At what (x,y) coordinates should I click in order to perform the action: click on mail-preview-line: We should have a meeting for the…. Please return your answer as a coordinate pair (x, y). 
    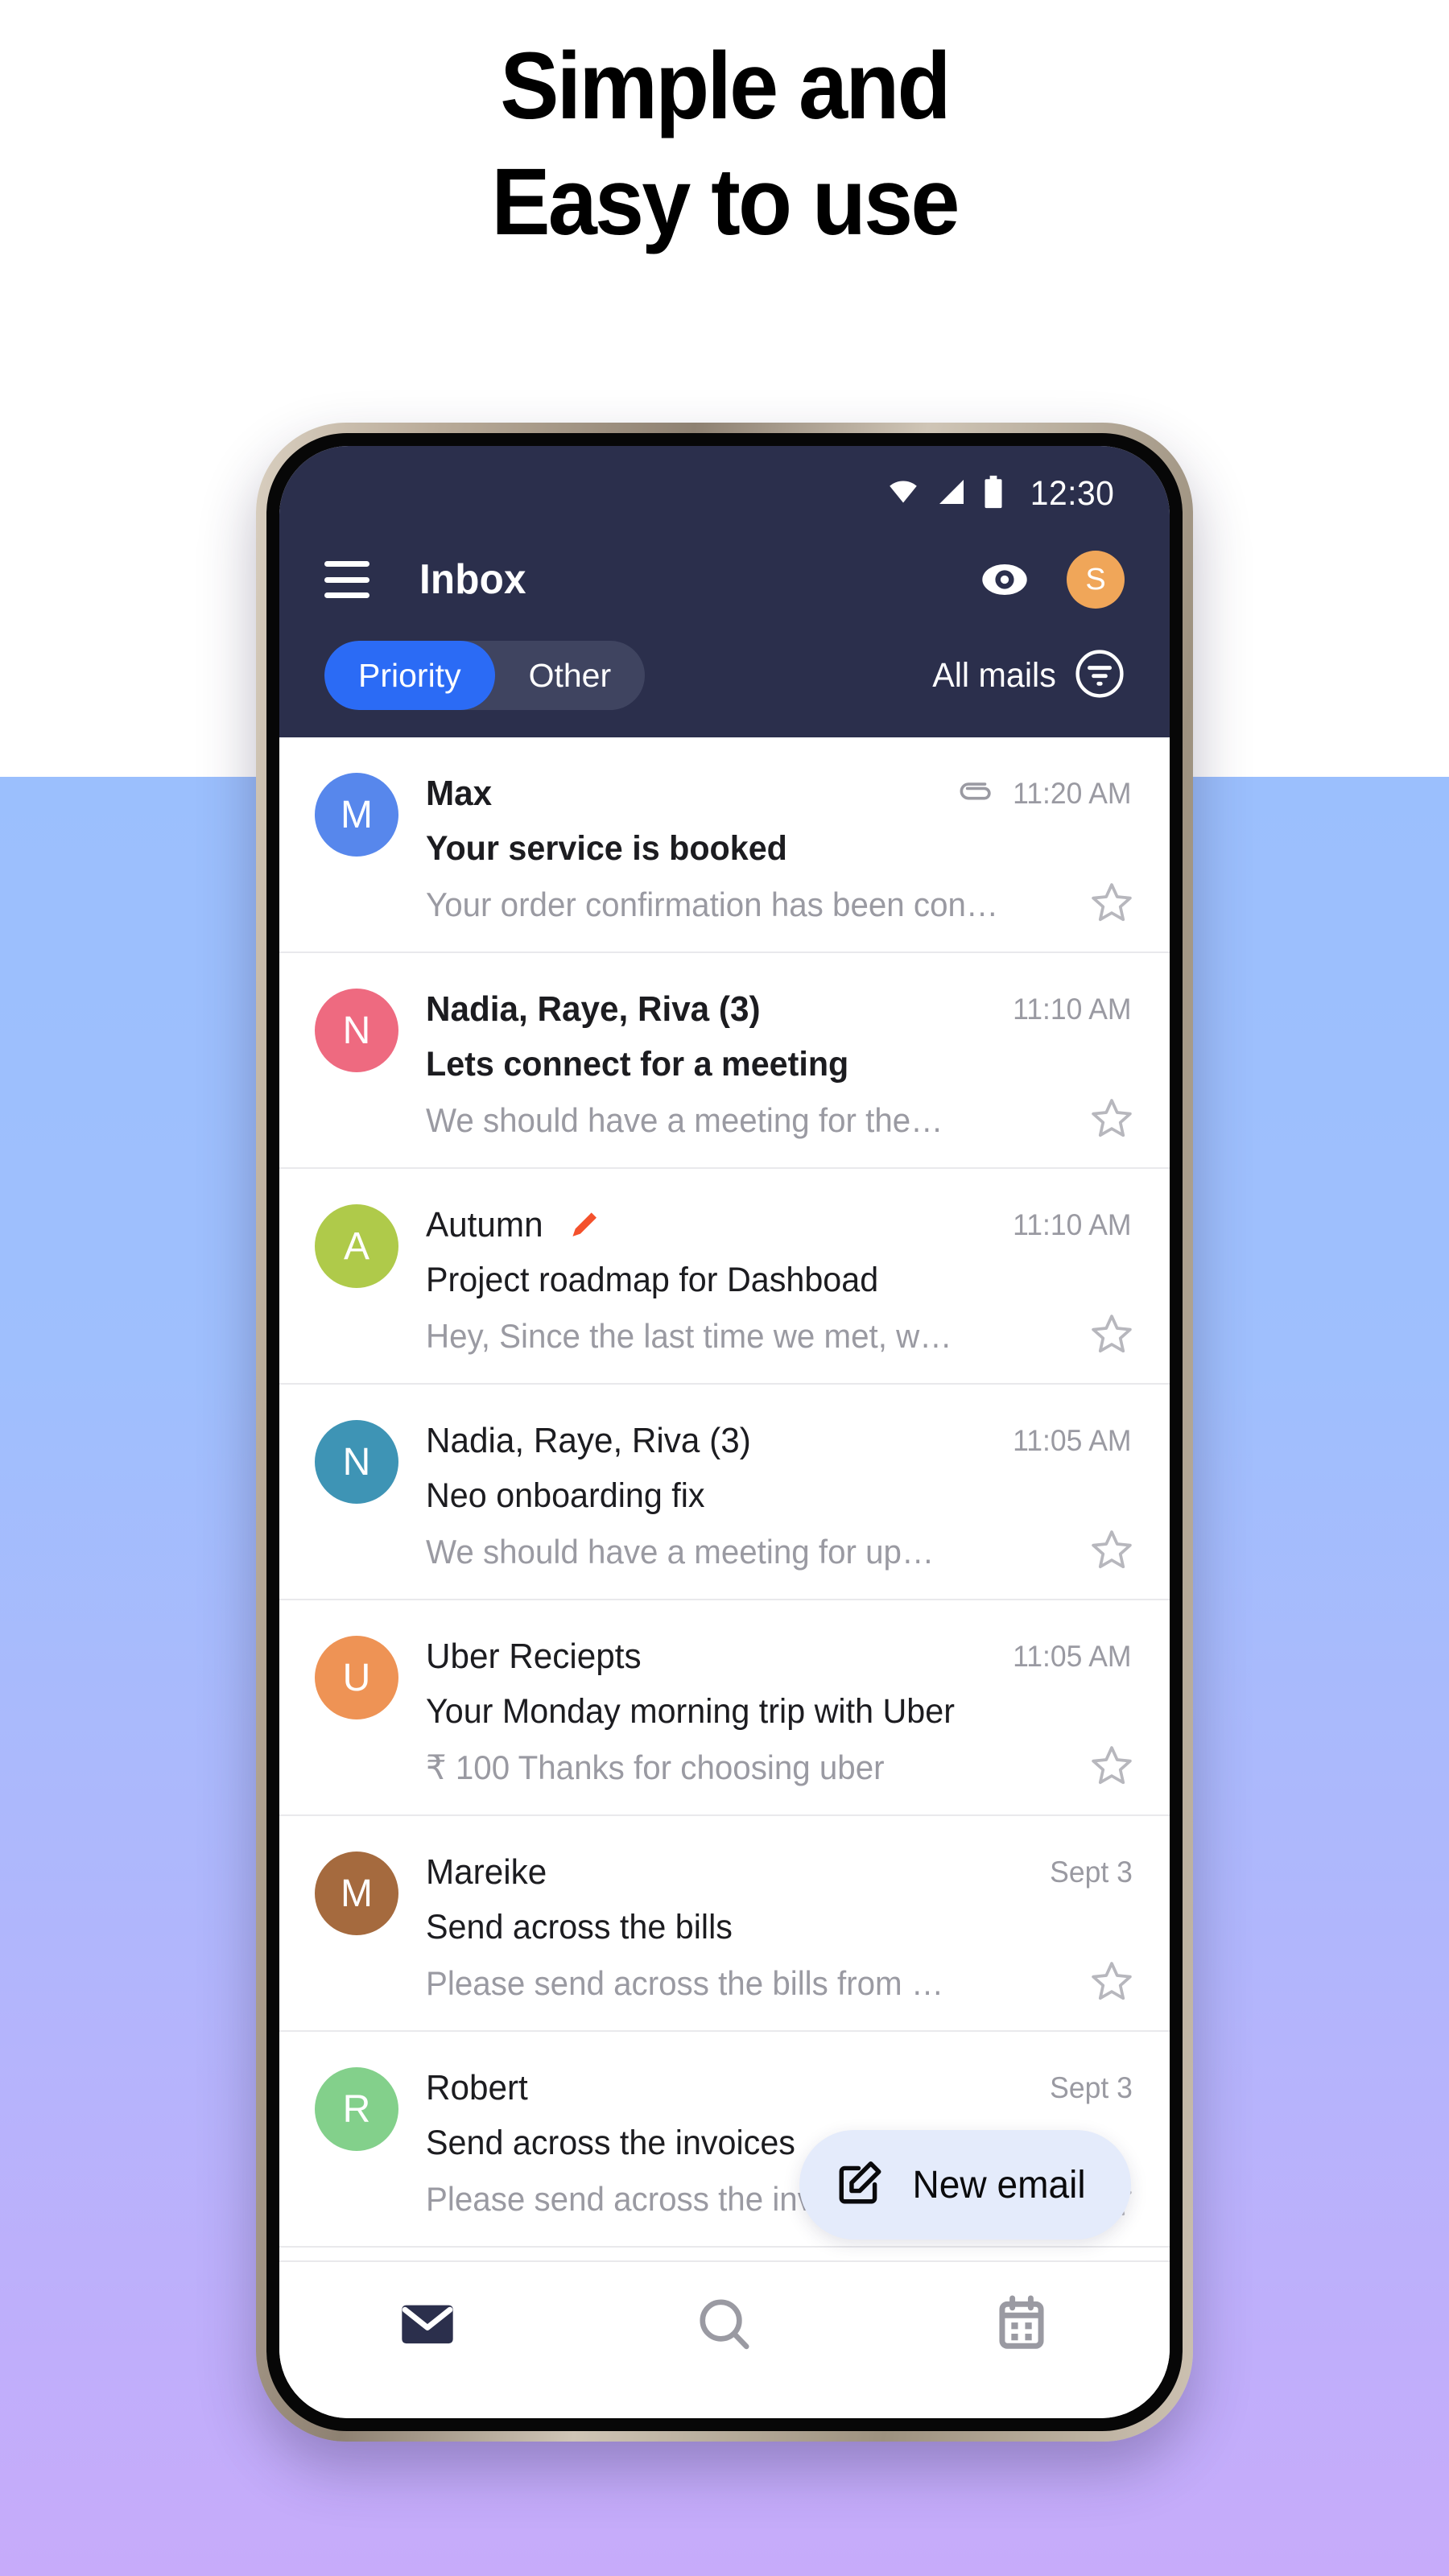
    Looking at the image, I should click on (780, 1120).